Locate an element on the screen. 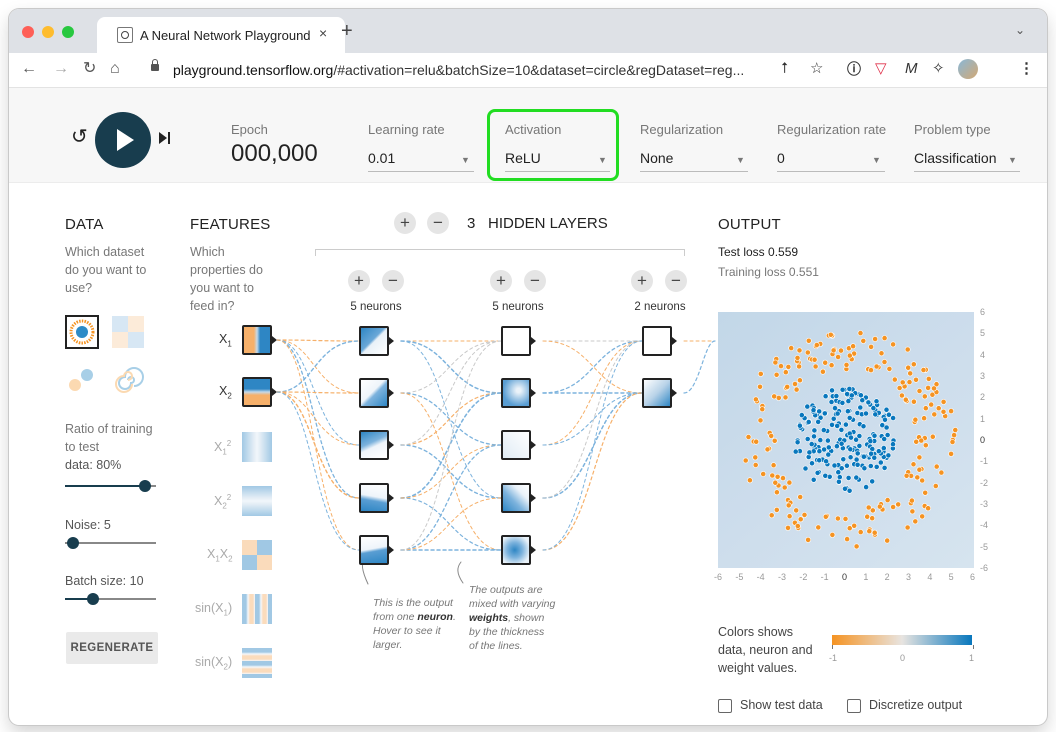 This screenshot has width=1056, height=732. y-tick-label: 1 is located at coordinates (983, 418).